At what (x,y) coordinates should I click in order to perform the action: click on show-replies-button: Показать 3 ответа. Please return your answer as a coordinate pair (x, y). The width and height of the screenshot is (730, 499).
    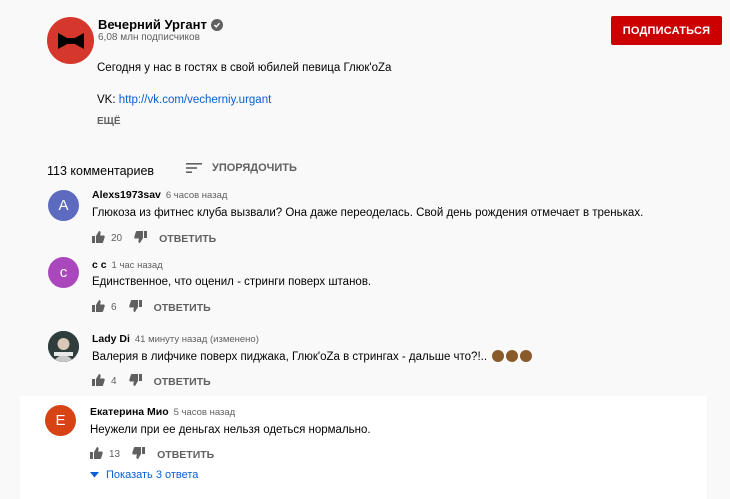
    Looking at the image, I should click on (144, 475).